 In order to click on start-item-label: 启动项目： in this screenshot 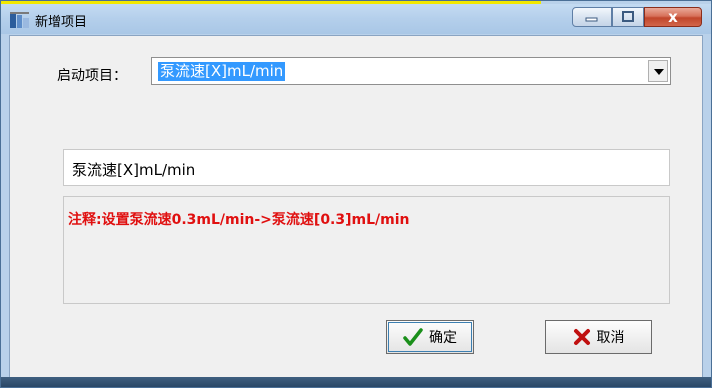, I will do `click(92, 76)`.